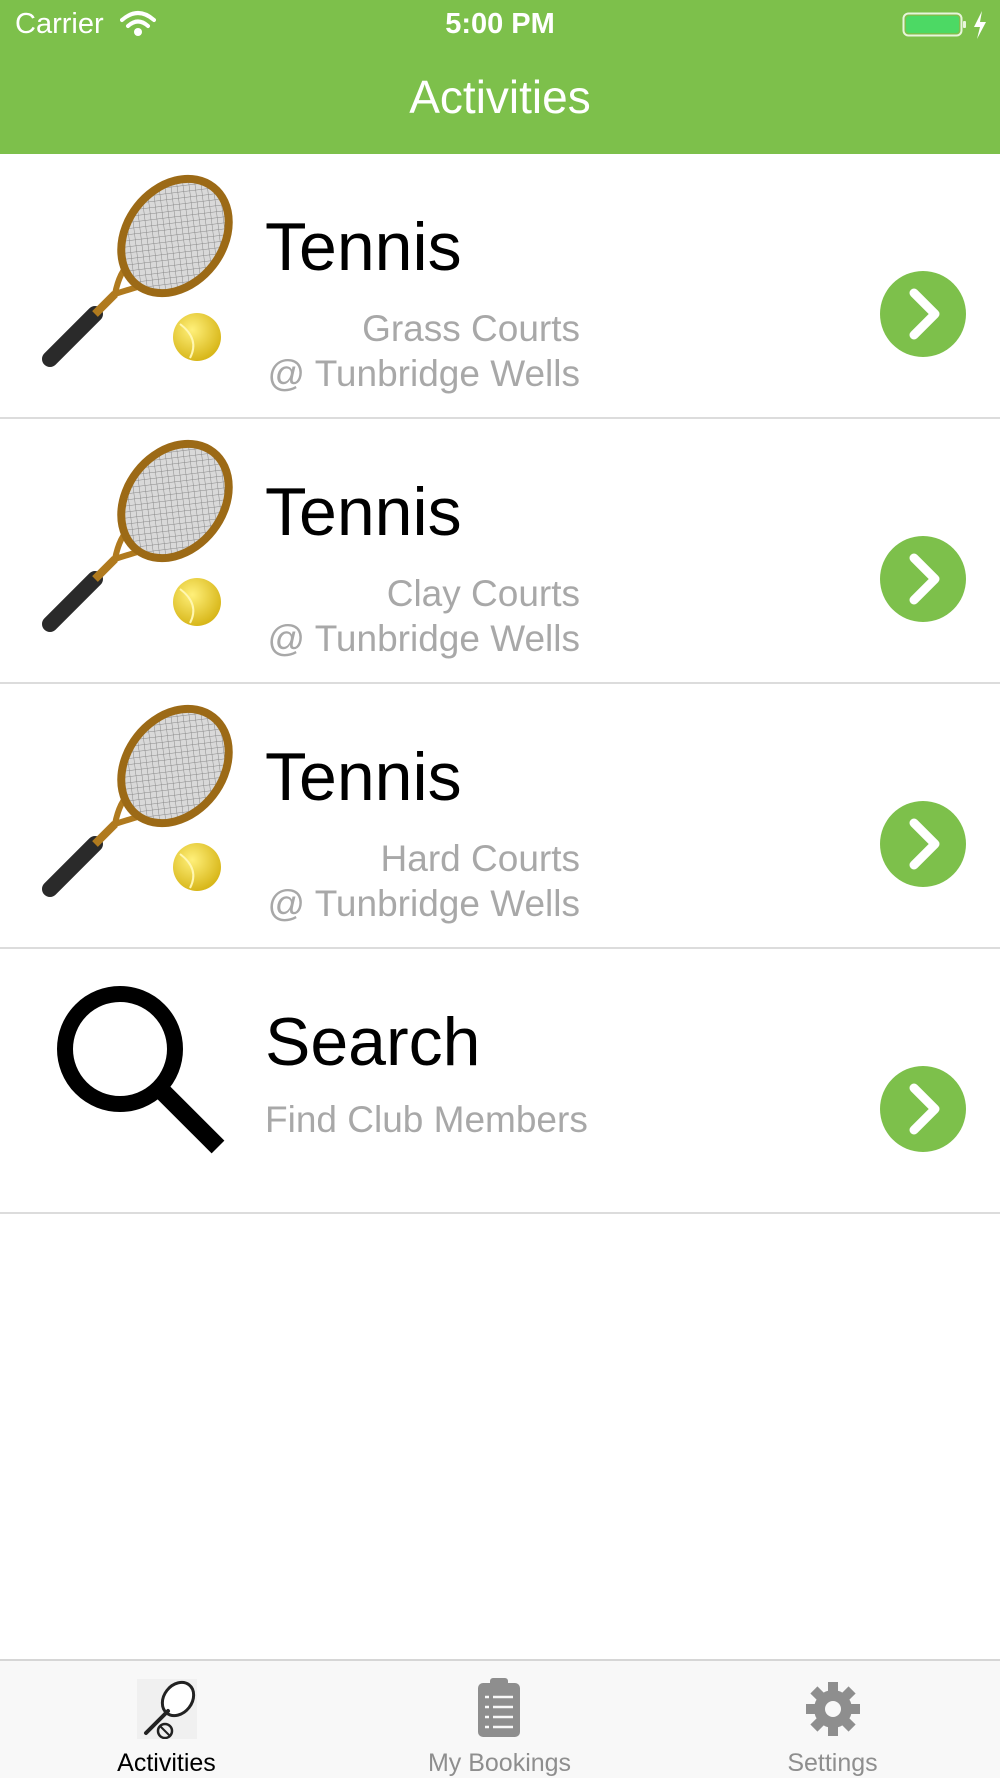 This screenshot has width=1000, height=1780. Describe the element at coordinates (500, 551) in the screenshot. I see `list-item-clay-courts: Tennis Clay Courts @ Tunbridge Wells` at that location.